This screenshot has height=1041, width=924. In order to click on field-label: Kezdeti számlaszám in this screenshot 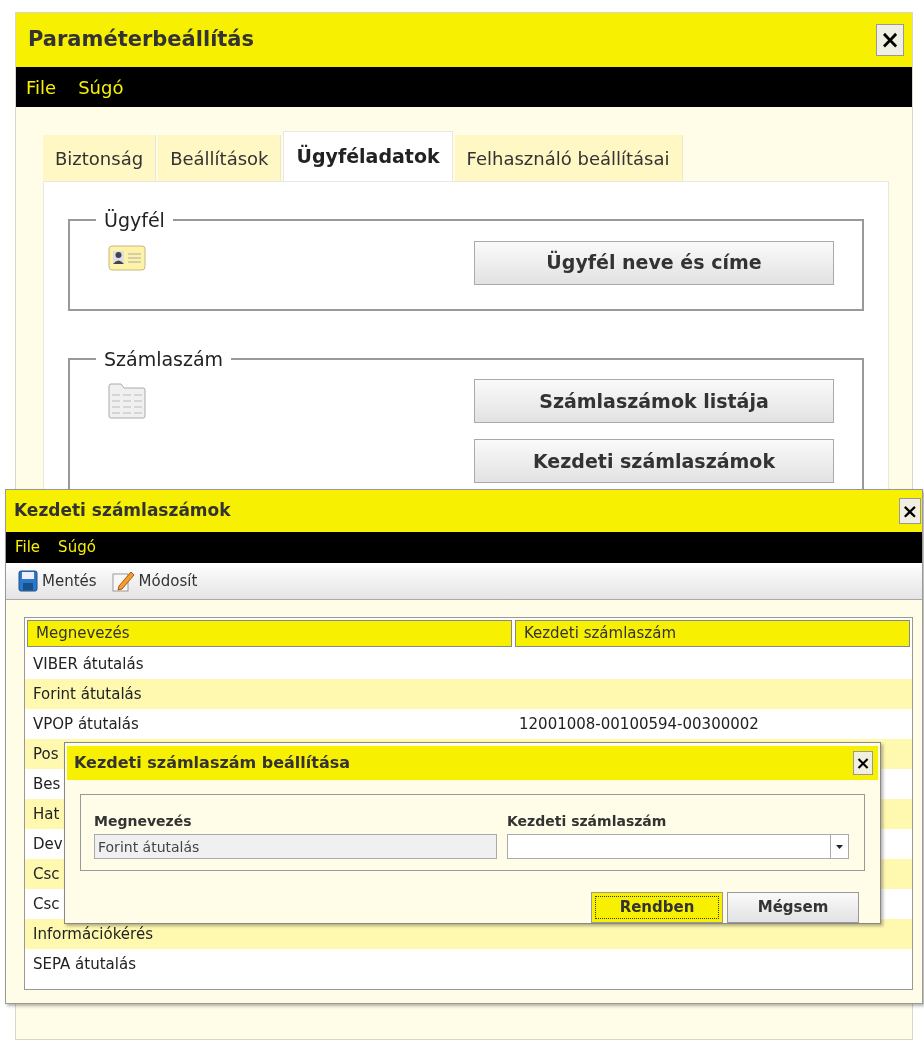, I will do `click(587, 821)`.